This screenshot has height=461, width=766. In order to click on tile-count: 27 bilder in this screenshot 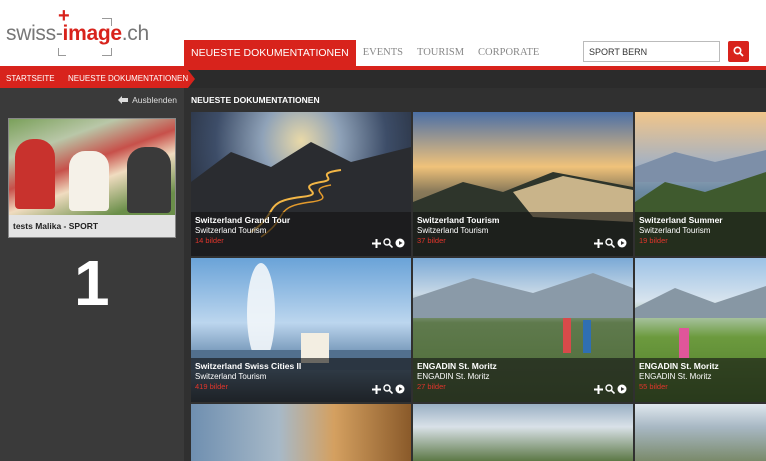, I will do `click(431, 386)`.